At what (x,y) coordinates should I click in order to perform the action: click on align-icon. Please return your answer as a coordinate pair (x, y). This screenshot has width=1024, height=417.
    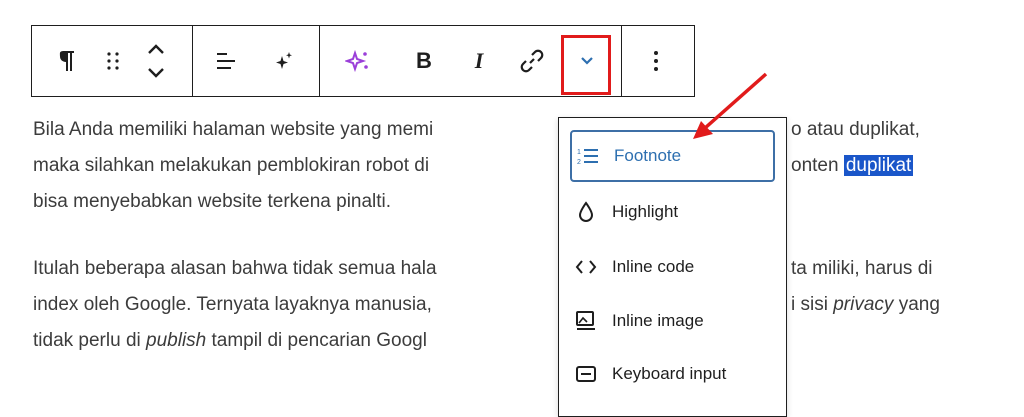
    Looking at the image, I should click on (226, 61).